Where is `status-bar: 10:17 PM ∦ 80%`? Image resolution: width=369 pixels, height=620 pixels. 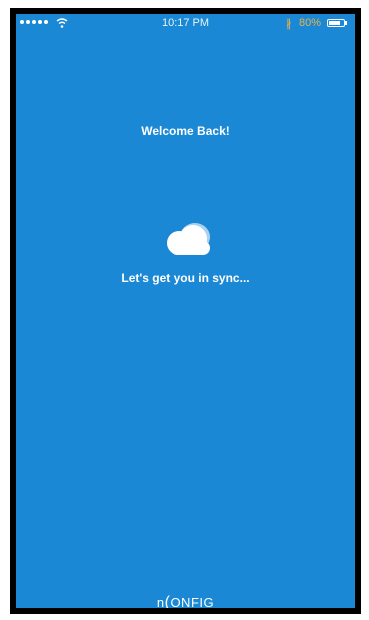
status-bar: 10:17 PM ∦ 80% is located at coordinates (185, 24).